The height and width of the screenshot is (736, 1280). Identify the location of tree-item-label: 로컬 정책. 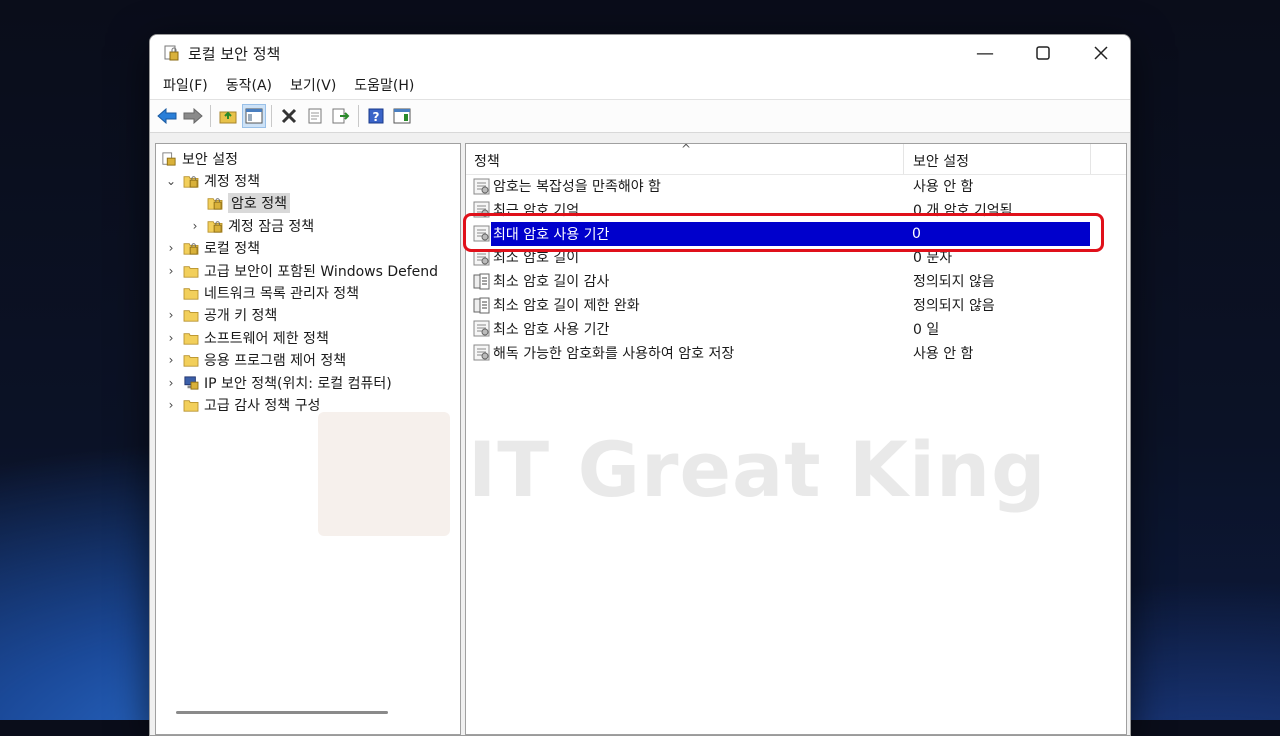
(232, 249).